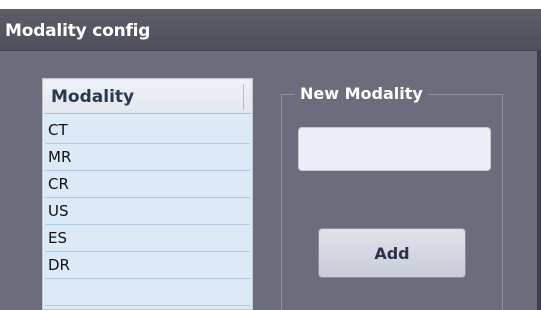 Image resolution: width=541 pixels, height=310 pixels. What do you see at coordinates (147, 157) in the screenshot?
I see `list-item: MR` at bounding box center [147, 157].